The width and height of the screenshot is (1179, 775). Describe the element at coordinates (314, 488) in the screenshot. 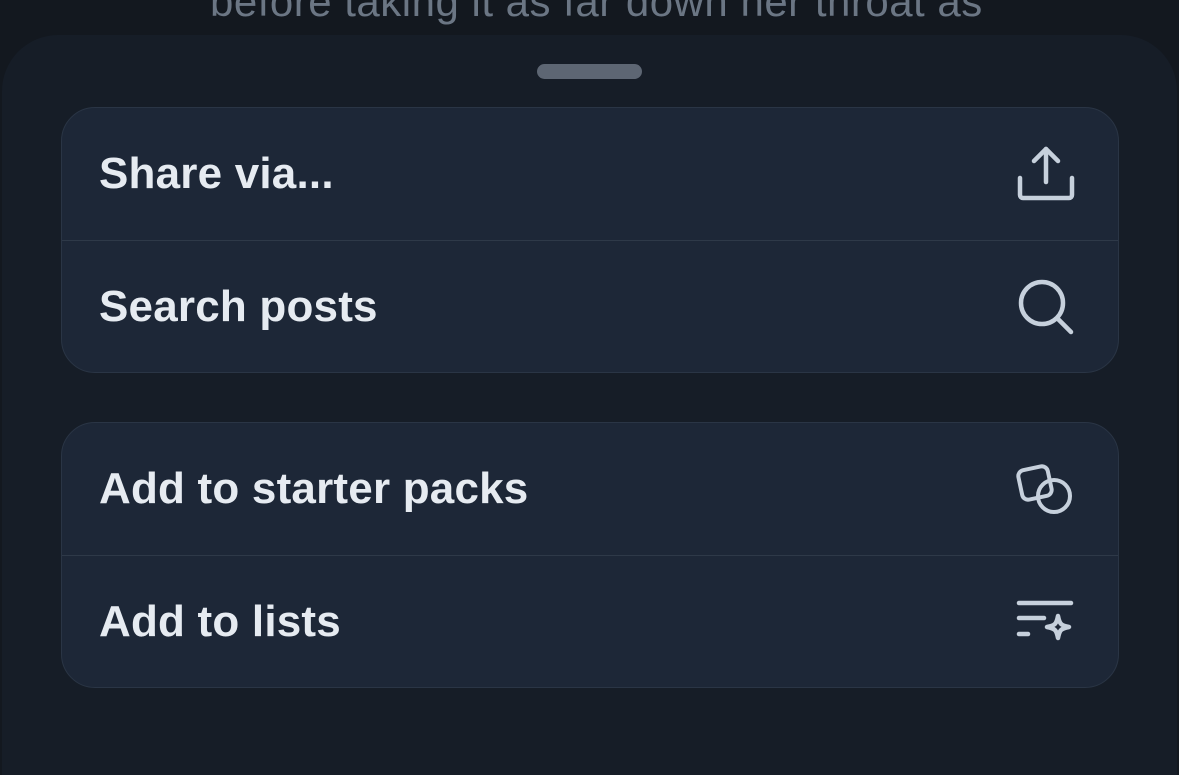

I see `add-to-starter-packs-label: Add to starter packs` at that location.